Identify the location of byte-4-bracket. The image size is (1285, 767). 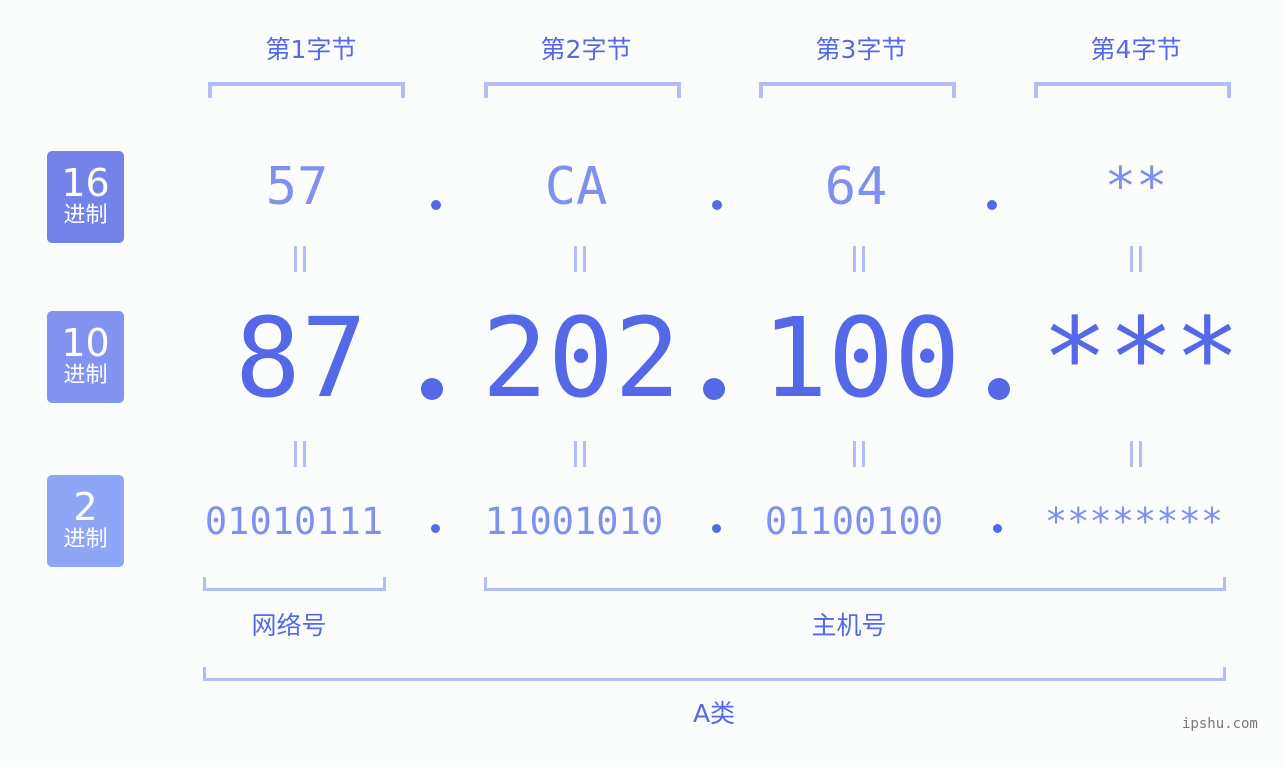
(1132, 90).